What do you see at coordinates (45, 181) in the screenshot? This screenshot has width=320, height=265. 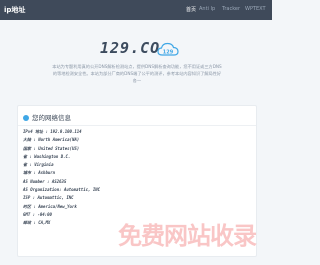 I see `info-row-as-number: AS Number : AS2635` at bounding box center [45, 181].